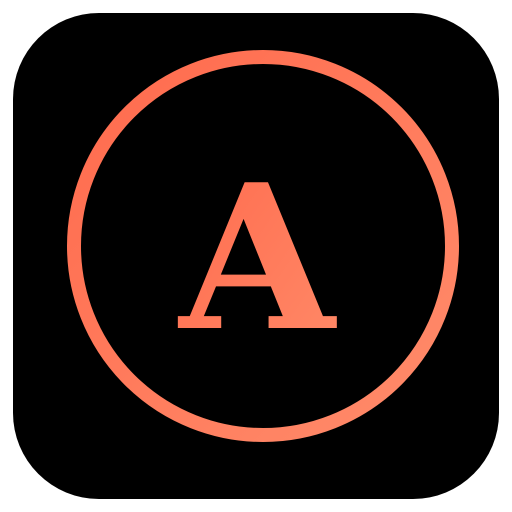 This screenshot has height=512, width=512. I want to click on letter-a-monogram: A, so click(257, 258).